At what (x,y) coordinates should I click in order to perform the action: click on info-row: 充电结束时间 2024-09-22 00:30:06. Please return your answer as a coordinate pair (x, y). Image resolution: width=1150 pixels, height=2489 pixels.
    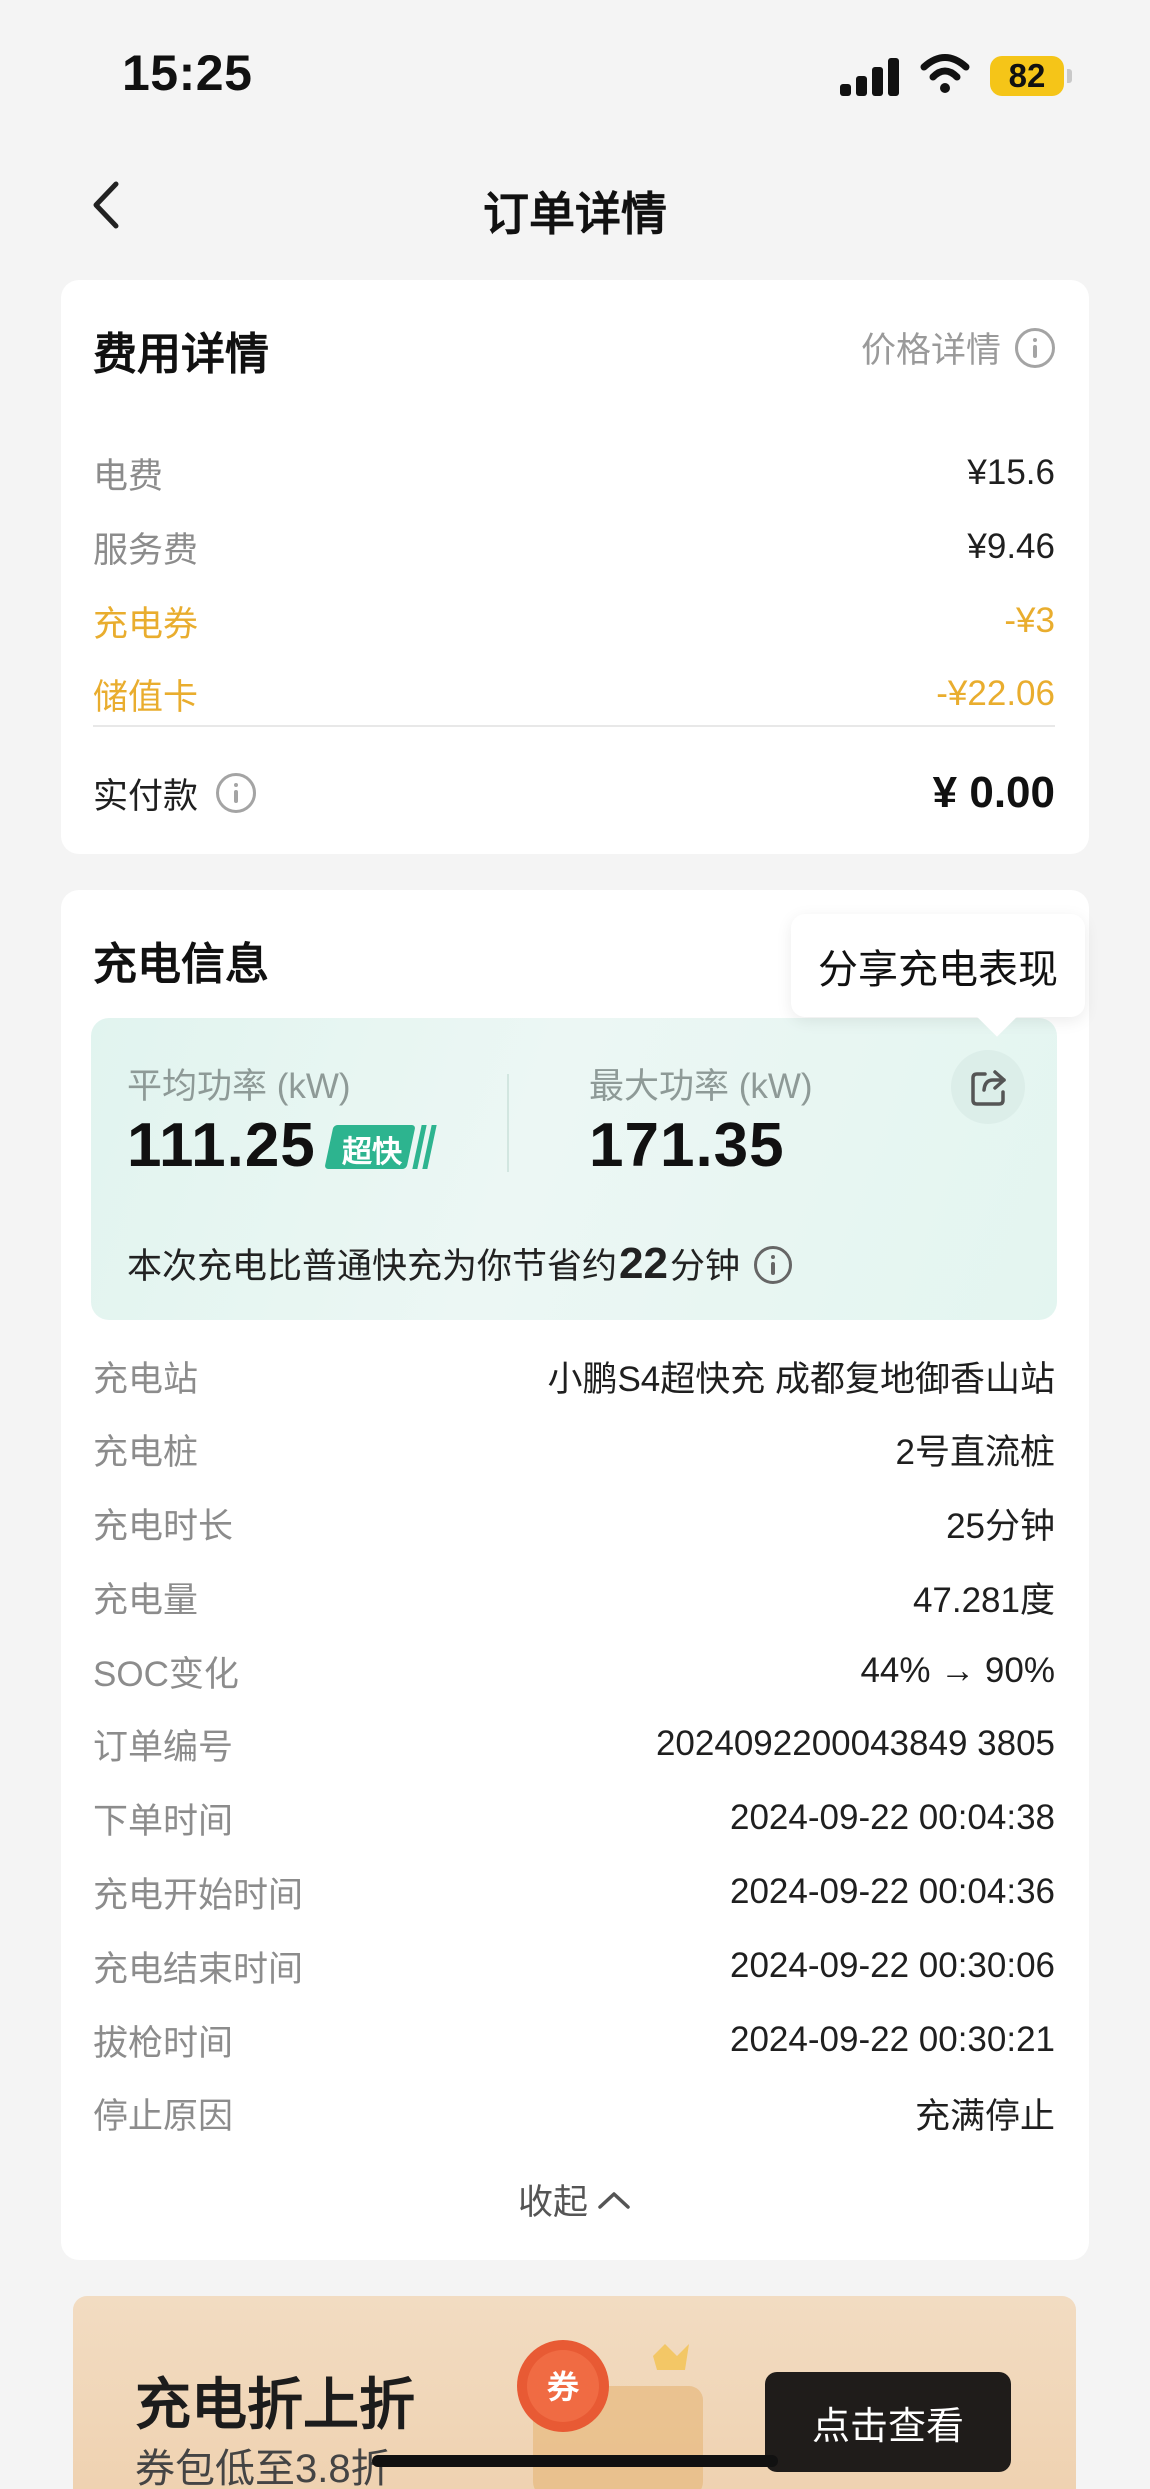
    Looking at the image, I should click on (574, 1966).